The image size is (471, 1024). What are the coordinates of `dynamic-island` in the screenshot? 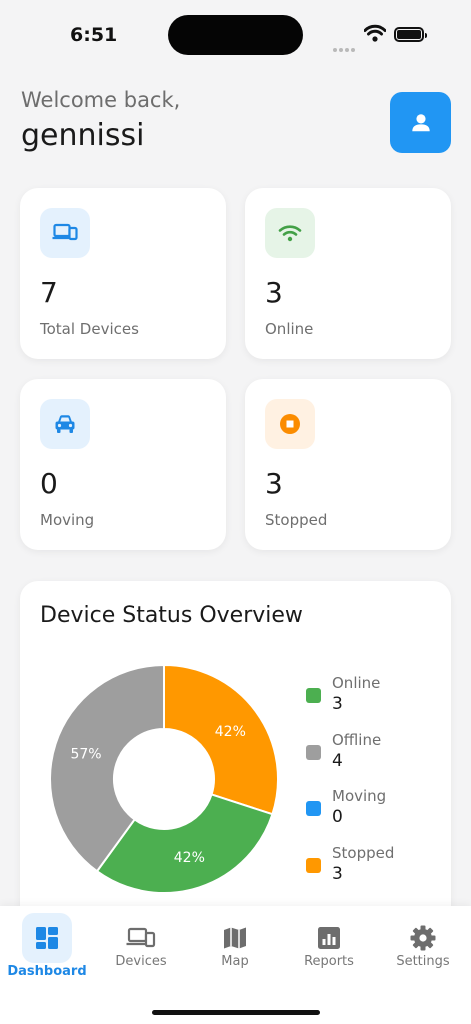 It's located at (235, 35).